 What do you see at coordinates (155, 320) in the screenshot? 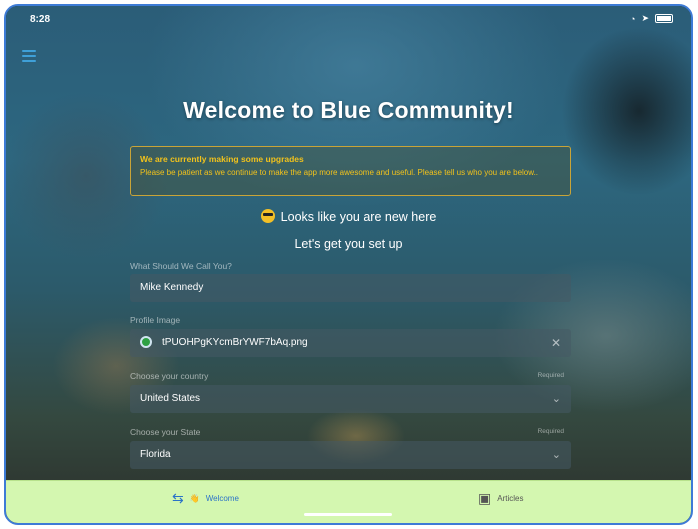
I see `profile-image-label: Profile Image` at bounding box center [155, 320].